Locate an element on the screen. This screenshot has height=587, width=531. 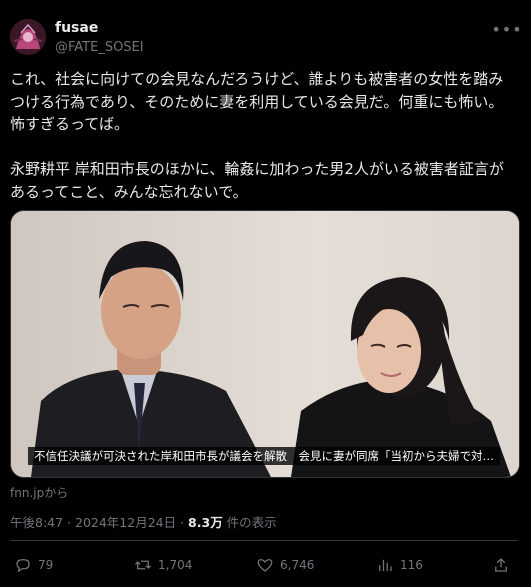
share-icon is located at coordinates (501, 565).